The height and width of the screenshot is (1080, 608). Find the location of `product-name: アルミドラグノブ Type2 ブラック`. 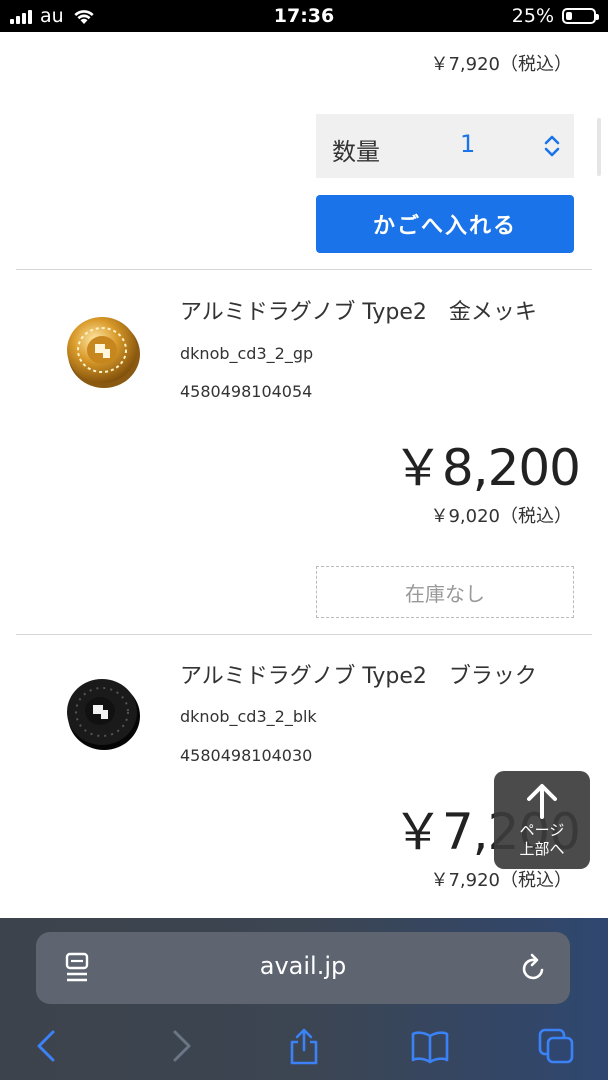

product-name: アルミドラグノブ Type2 ブラック is located at coordinates (358, 674).